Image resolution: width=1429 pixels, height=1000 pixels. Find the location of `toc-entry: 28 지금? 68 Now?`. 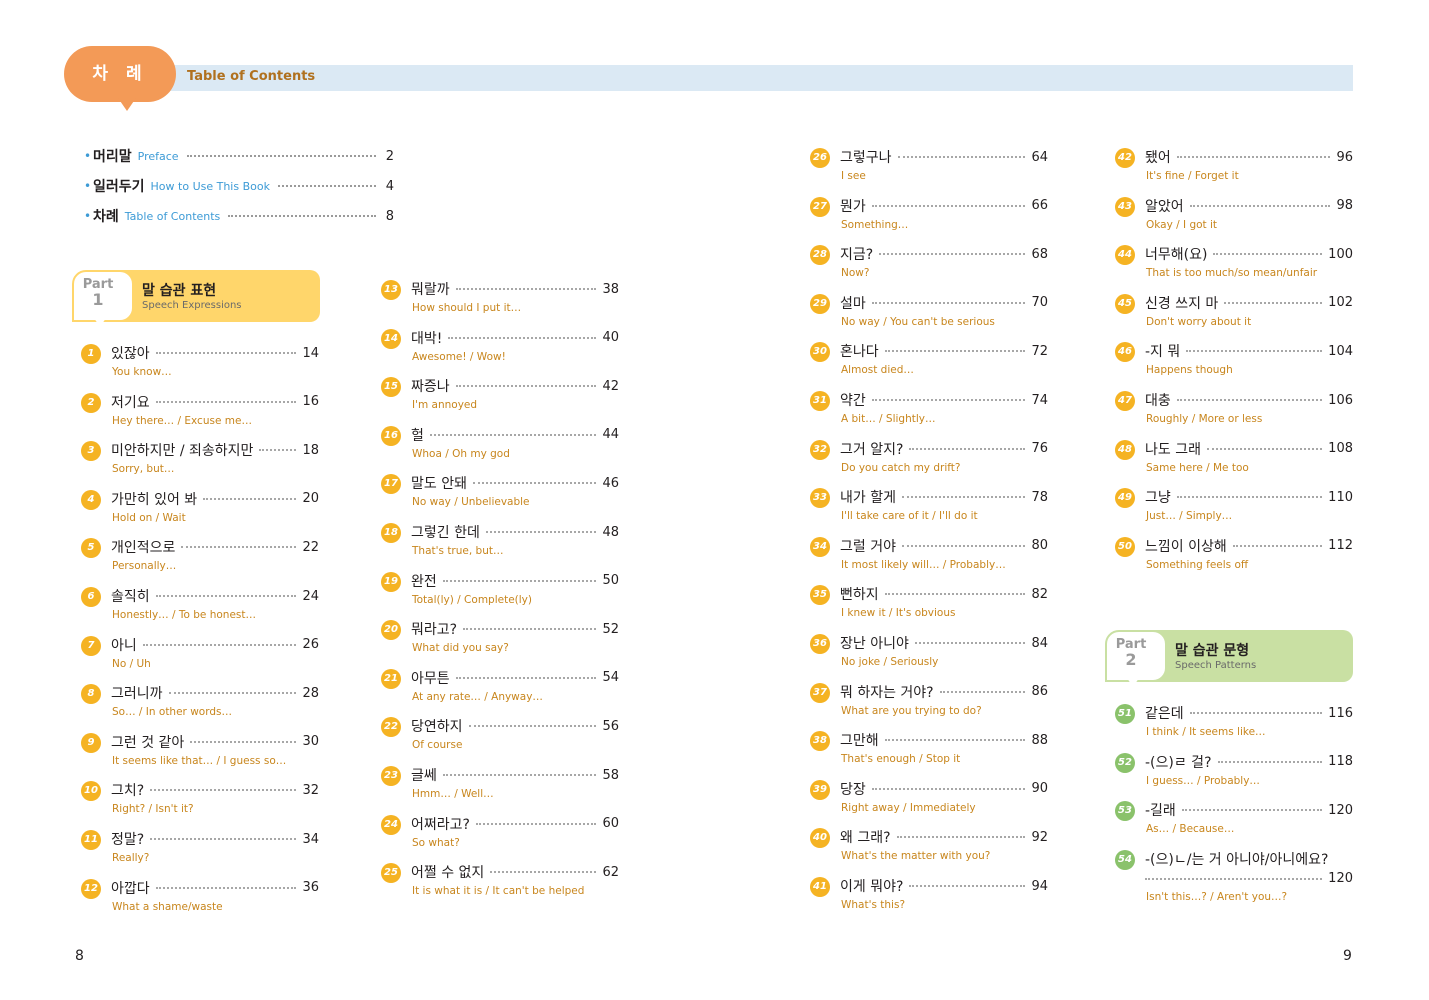

toc-entry: 28 지금? 68 Now? is located at coordinates (929, 265).